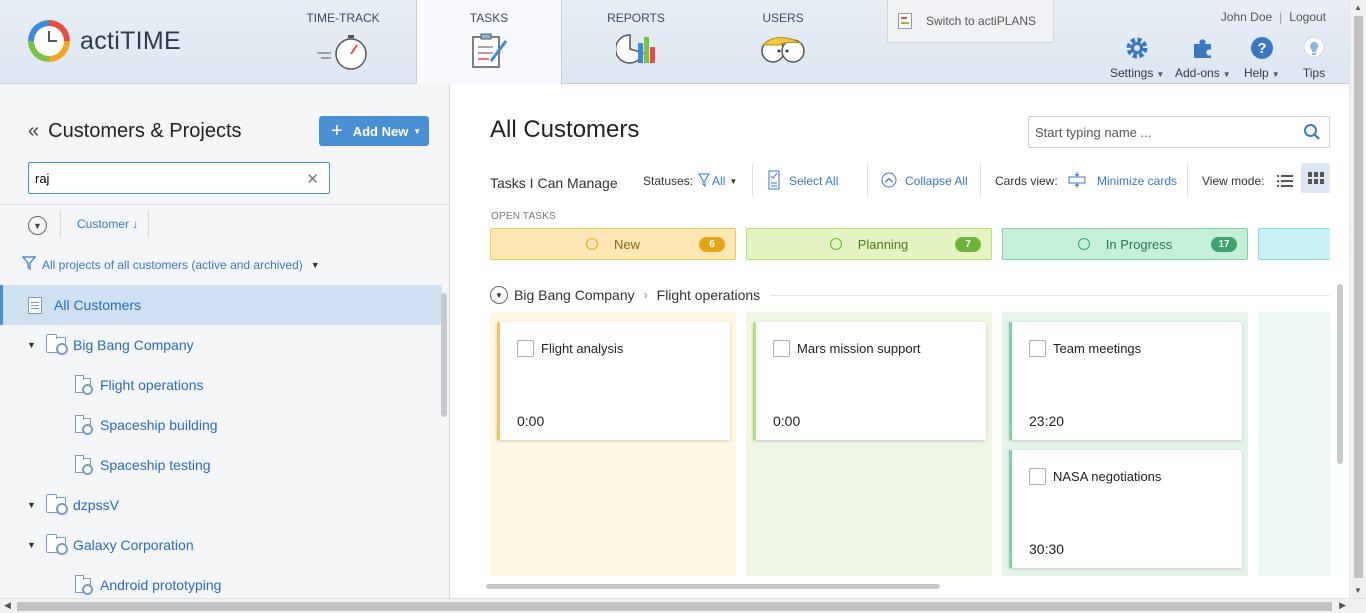  Describe the element at coordinates (636, 42) in the screenshot. I see `nav-tab-reports: REPORTS` at that location.